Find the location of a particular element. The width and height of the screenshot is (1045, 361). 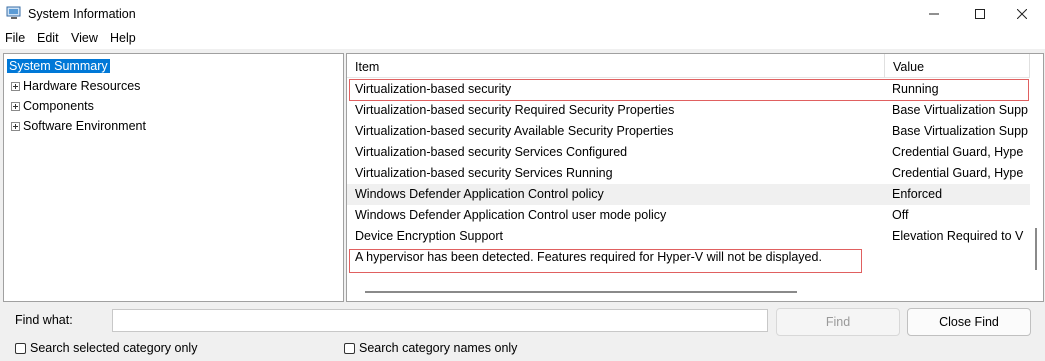

close-find-button: Close Find is located at coordinates (969, 322).